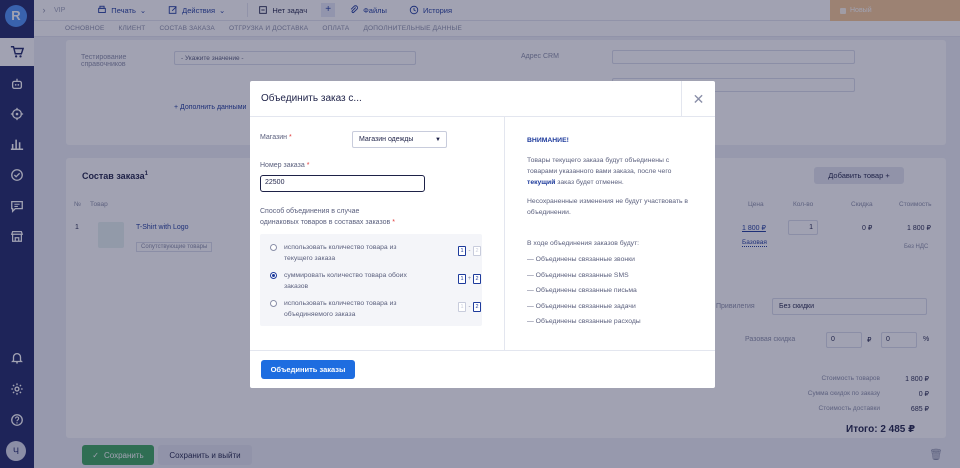  I want to click on order-number-input: 22500, so click(342, 183).